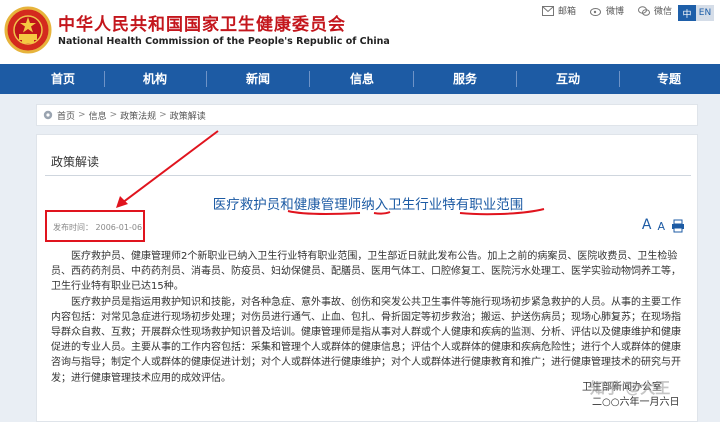  Describe the element at coordinates (465, 79) in the screenshot. I see `nav-item-services: 服务` at that location.